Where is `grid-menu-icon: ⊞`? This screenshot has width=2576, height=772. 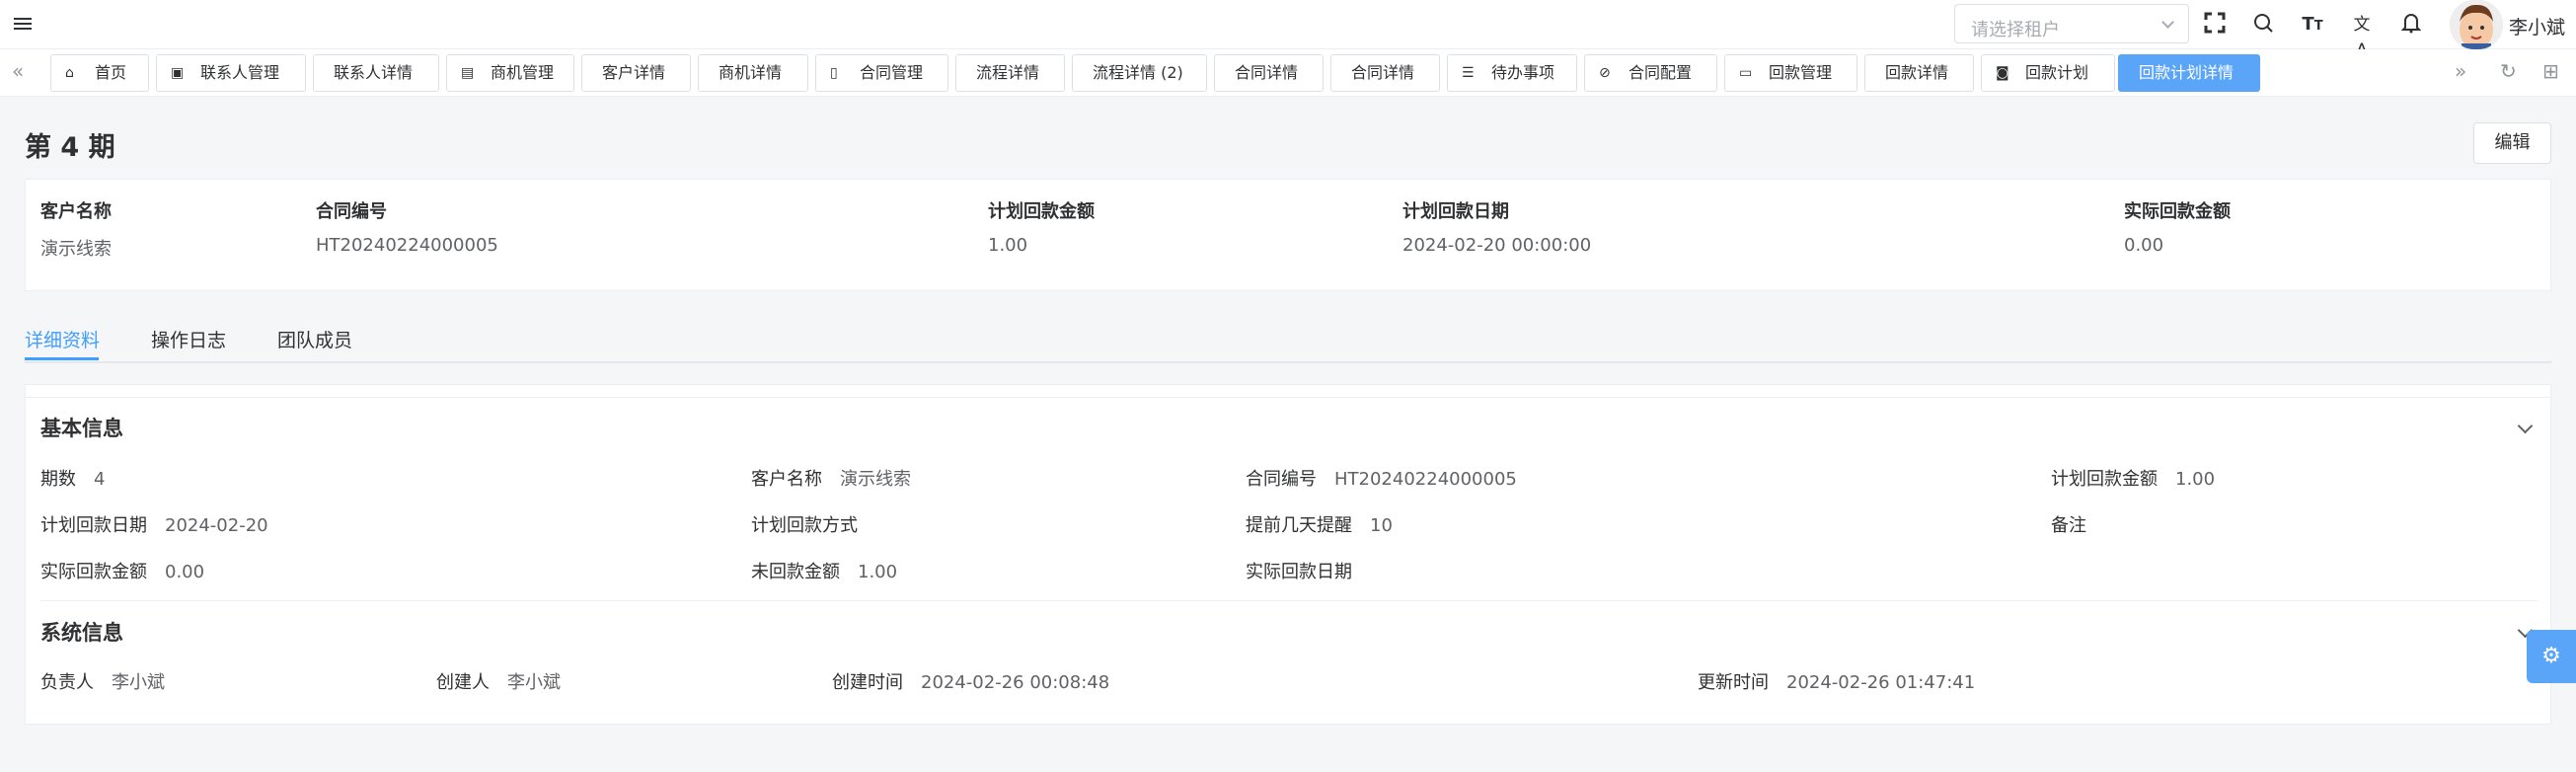
grid-menu-icon: ⊞ is located at coordinates (2550, 71).